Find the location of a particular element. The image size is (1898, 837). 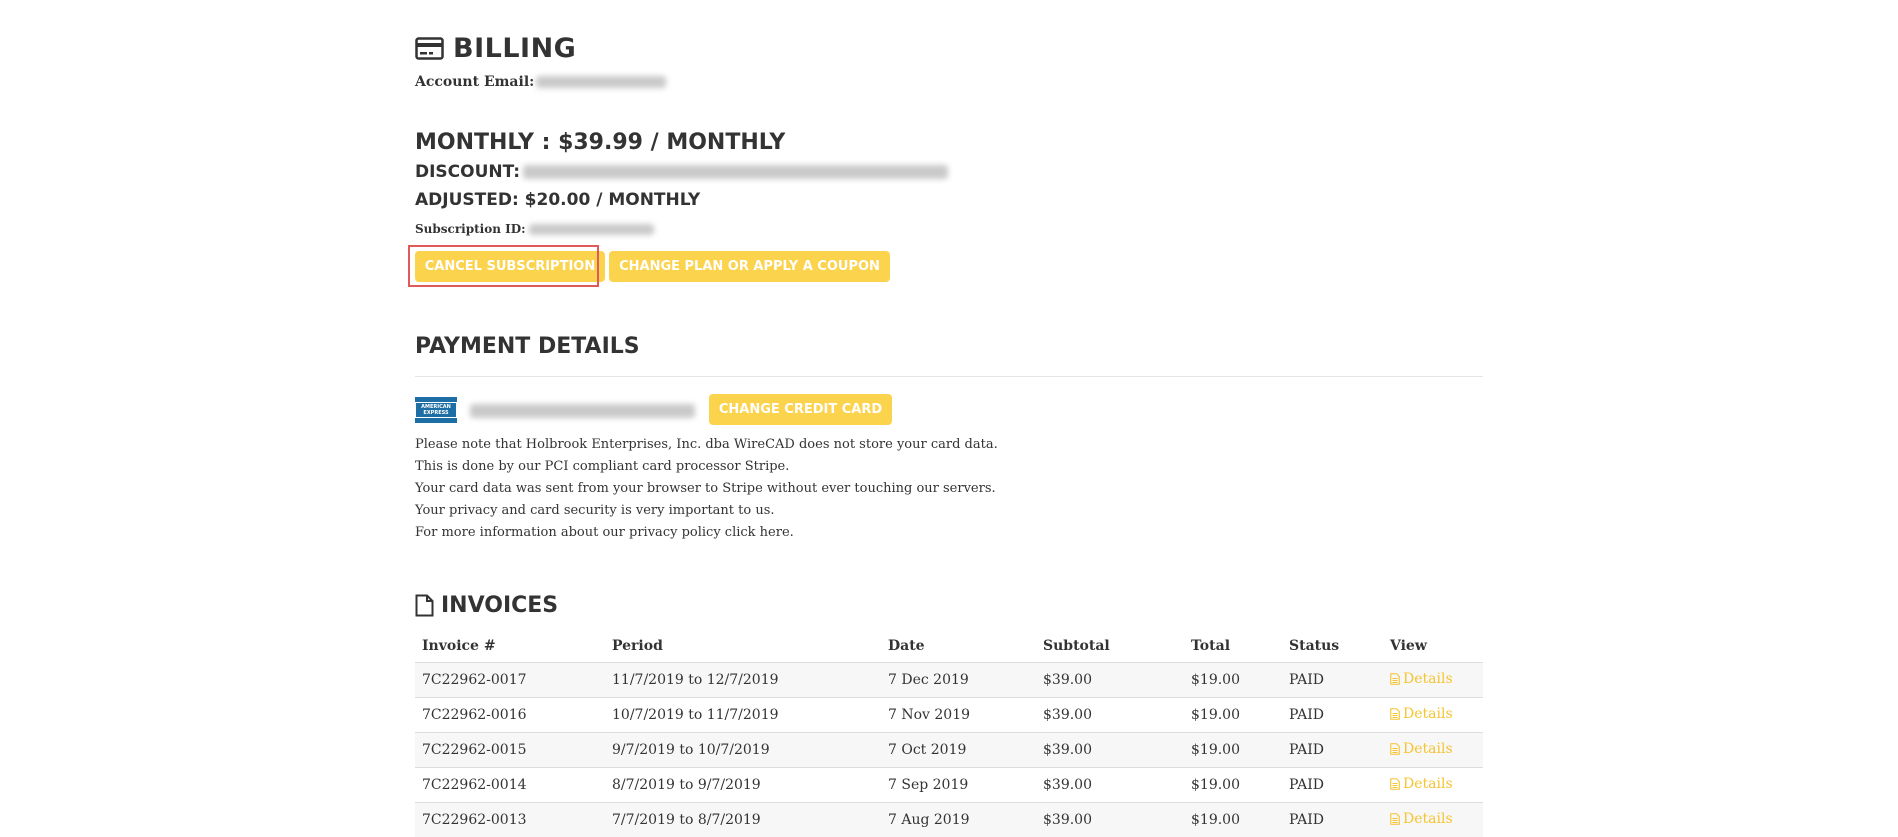

billing-header: BILLING is located at coordinates (495, 48).